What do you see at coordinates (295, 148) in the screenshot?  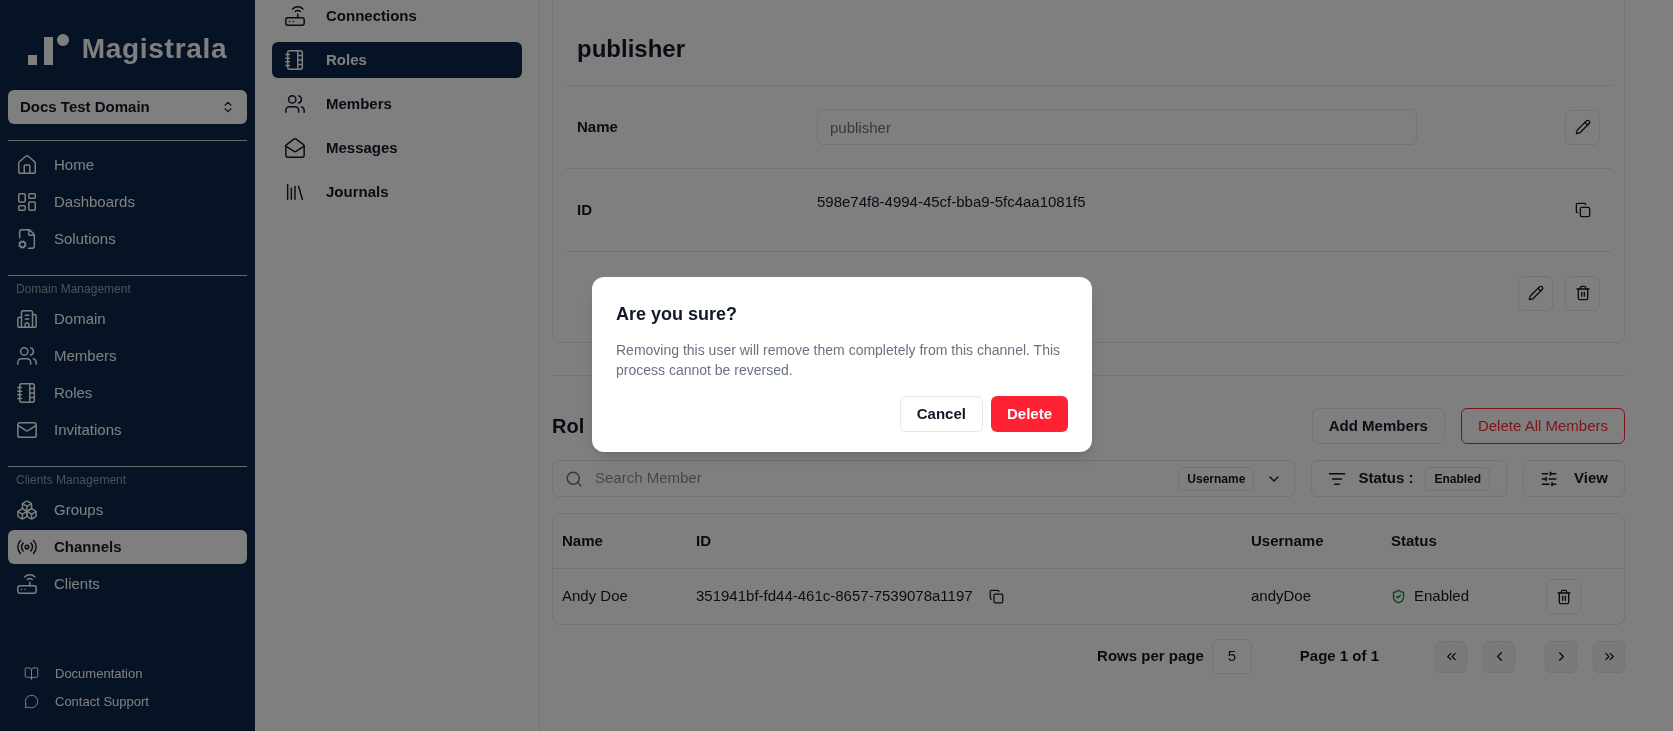 I see `mail-stack-icon` at bounding box center [295, 148].